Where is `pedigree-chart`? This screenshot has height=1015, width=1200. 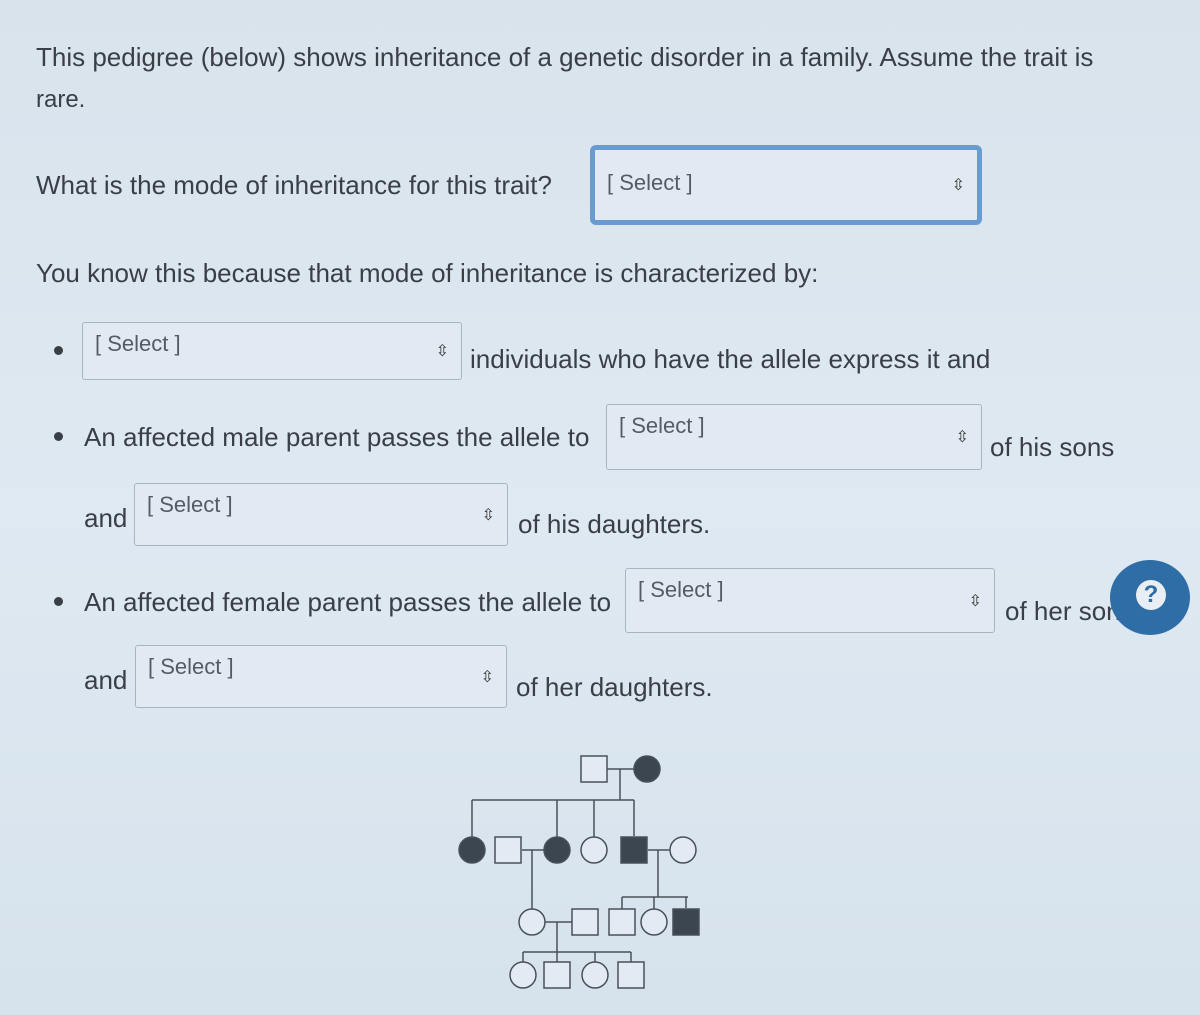
pedigree-chart is located at coordinates (579, 872).